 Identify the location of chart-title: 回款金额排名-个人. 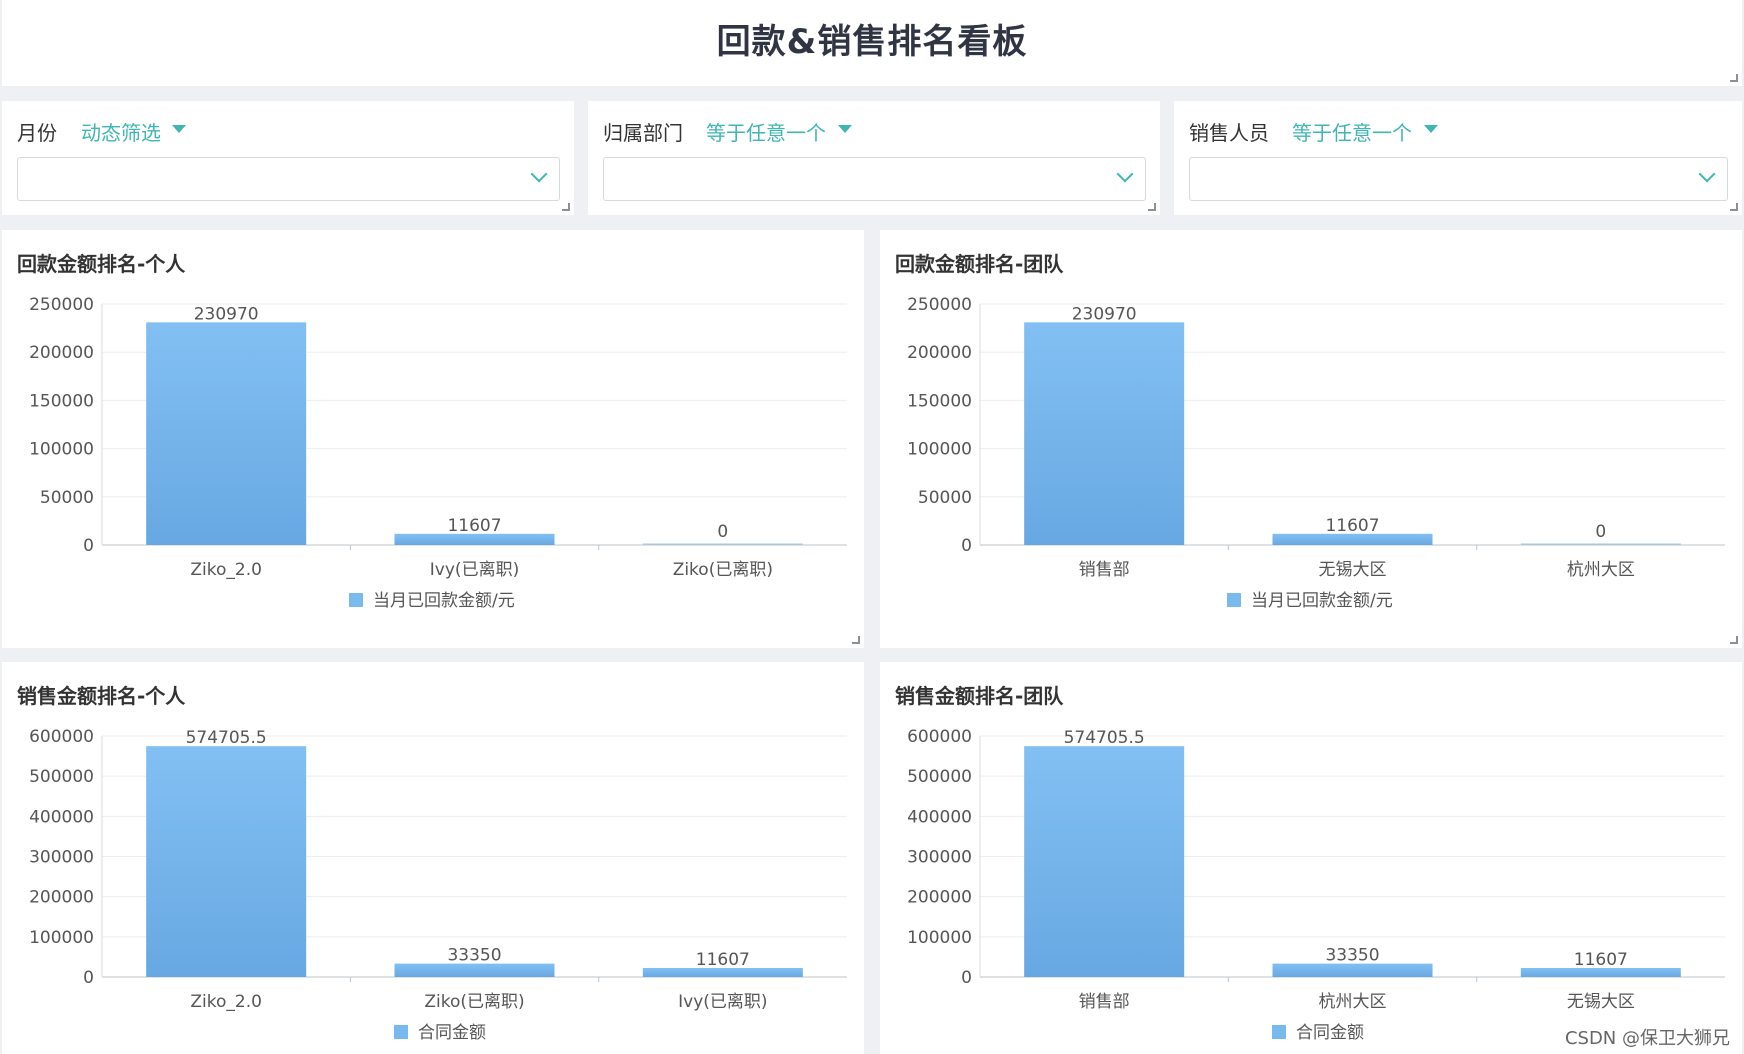
(101, 264).